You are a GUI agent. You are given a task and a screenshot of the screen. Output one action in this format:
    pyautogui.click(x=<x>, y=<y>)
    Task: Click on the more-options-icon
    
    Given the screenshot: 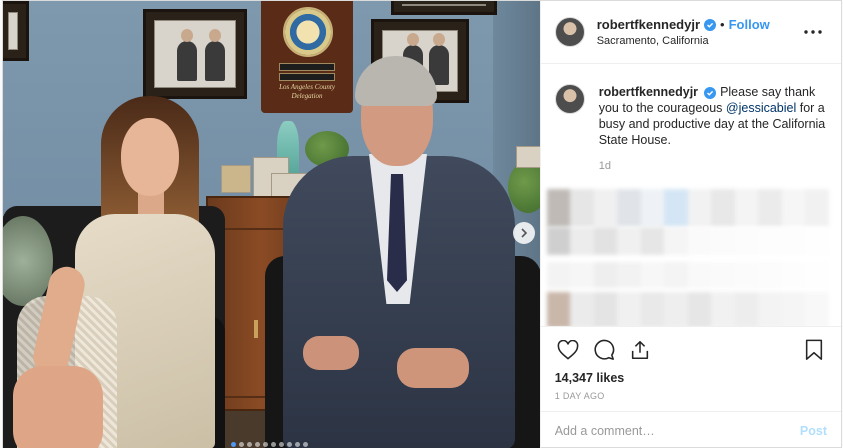 What is the action you would take?
    pyautogui.click(x=813, y=32)
    